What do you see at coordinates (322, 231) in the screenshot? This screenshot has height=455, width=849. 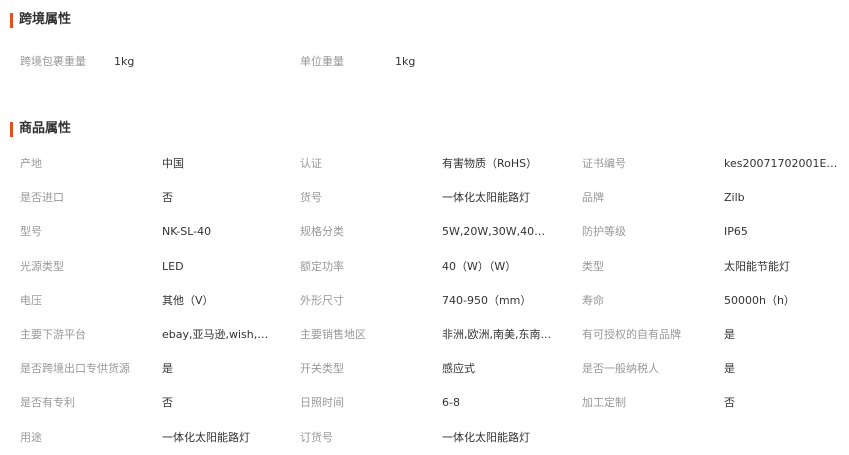 I see `attr-label: 规格分类` at bounding box center [322, 231].